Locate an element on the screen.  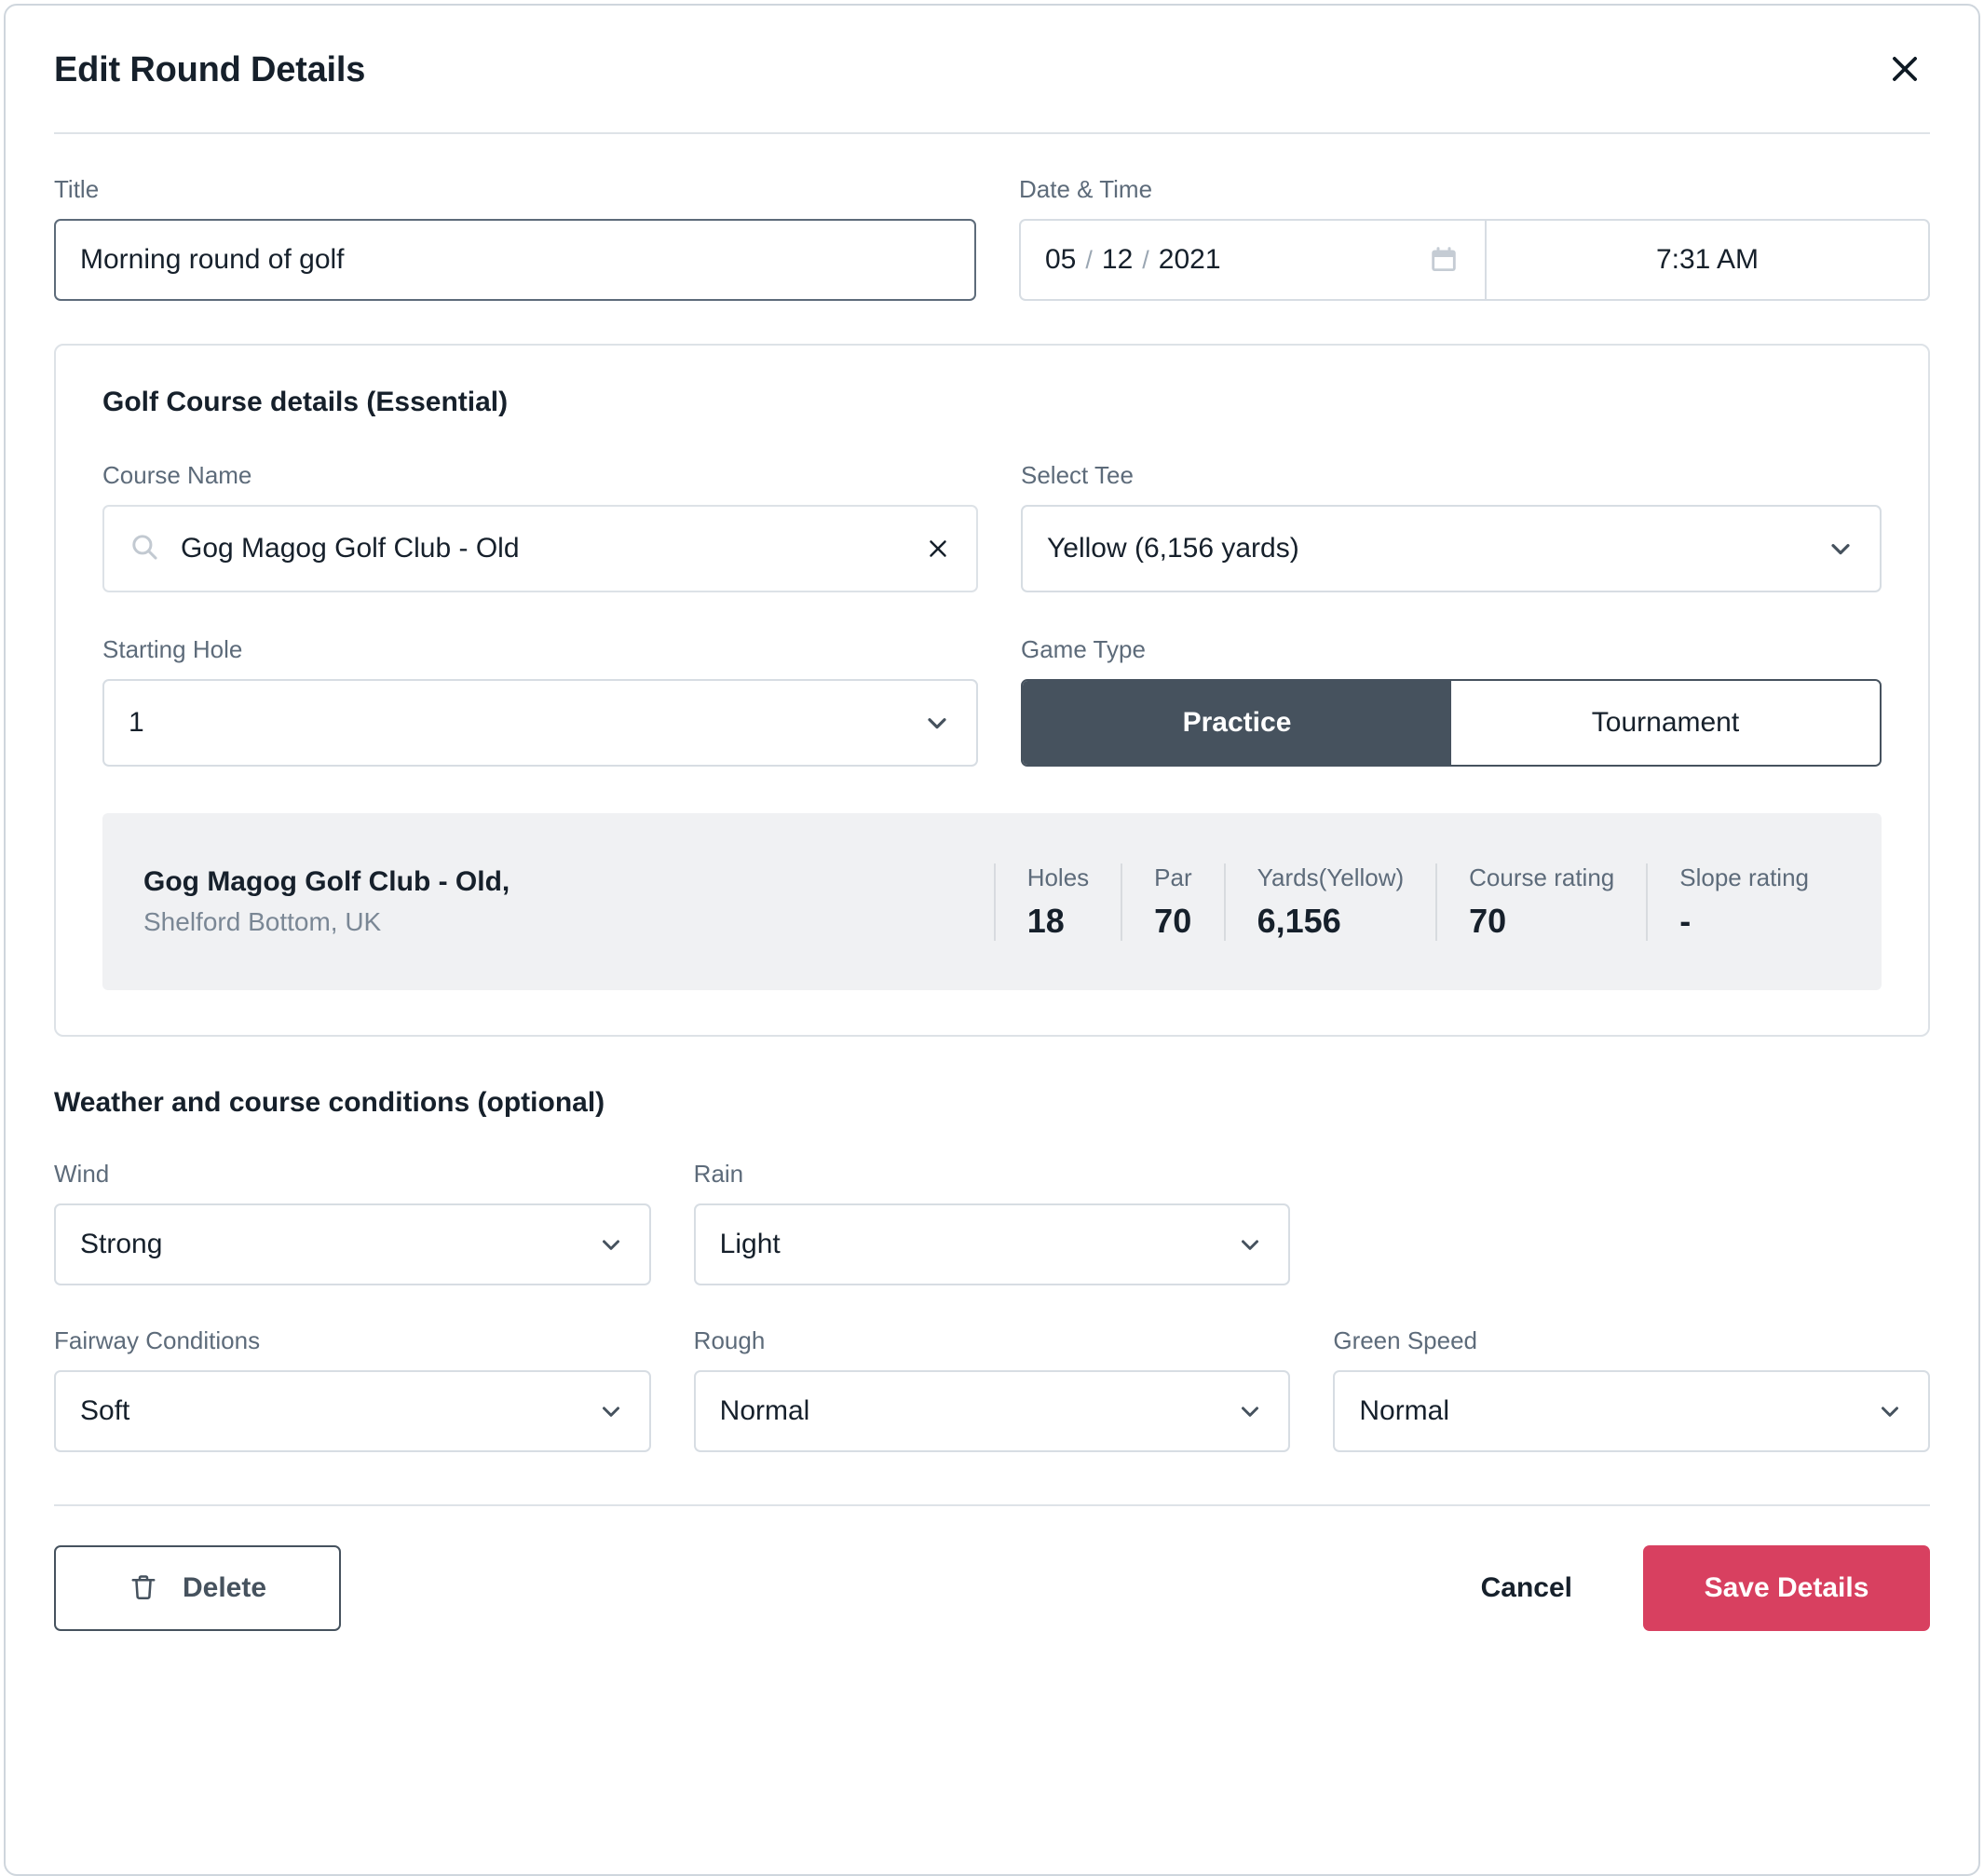
rain-value: Light is located at coordinates (750, 1244).